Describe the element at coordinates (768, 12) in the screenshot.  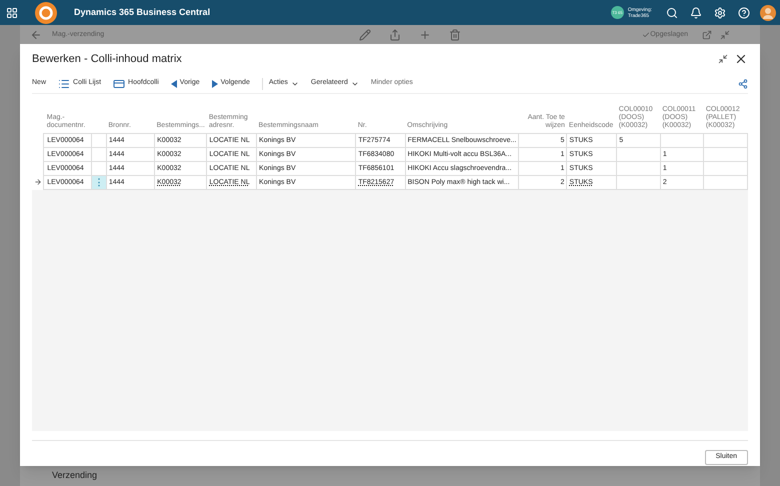
I see `avatar` at that location.